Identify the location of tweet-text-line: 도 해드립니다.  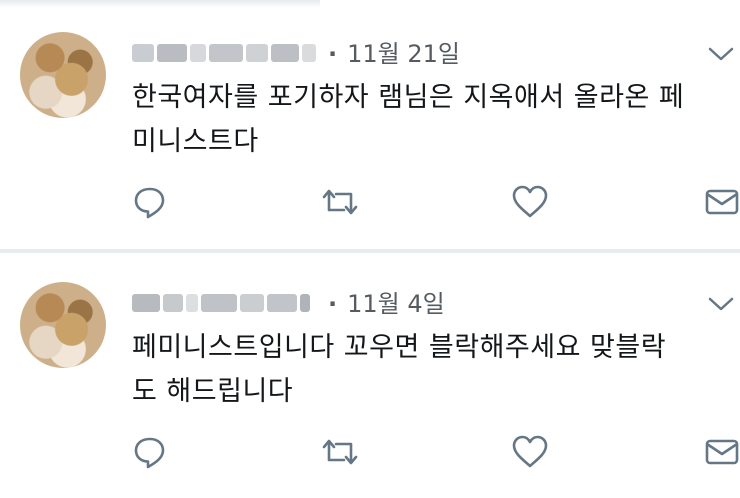
(213, 391).